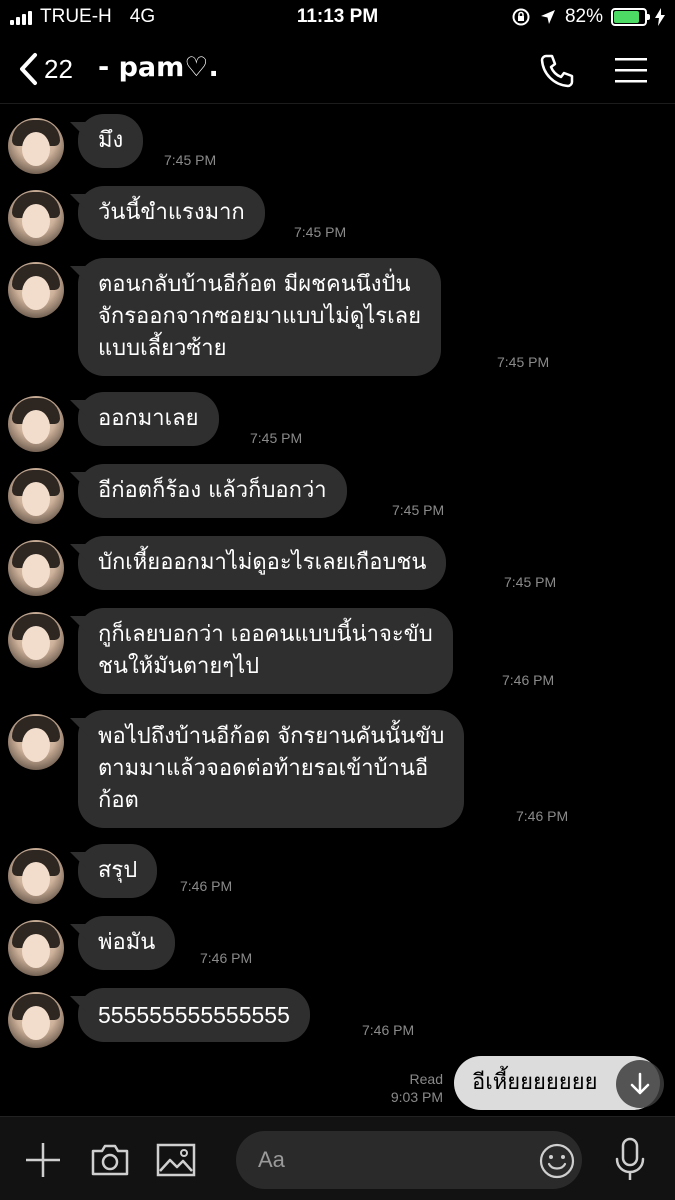 This screenshot has height=1200, width=675. I want to click on message-bubble: อีก่อตก็ร้อง แล้วก็บอกว่า, so click(212, 491).